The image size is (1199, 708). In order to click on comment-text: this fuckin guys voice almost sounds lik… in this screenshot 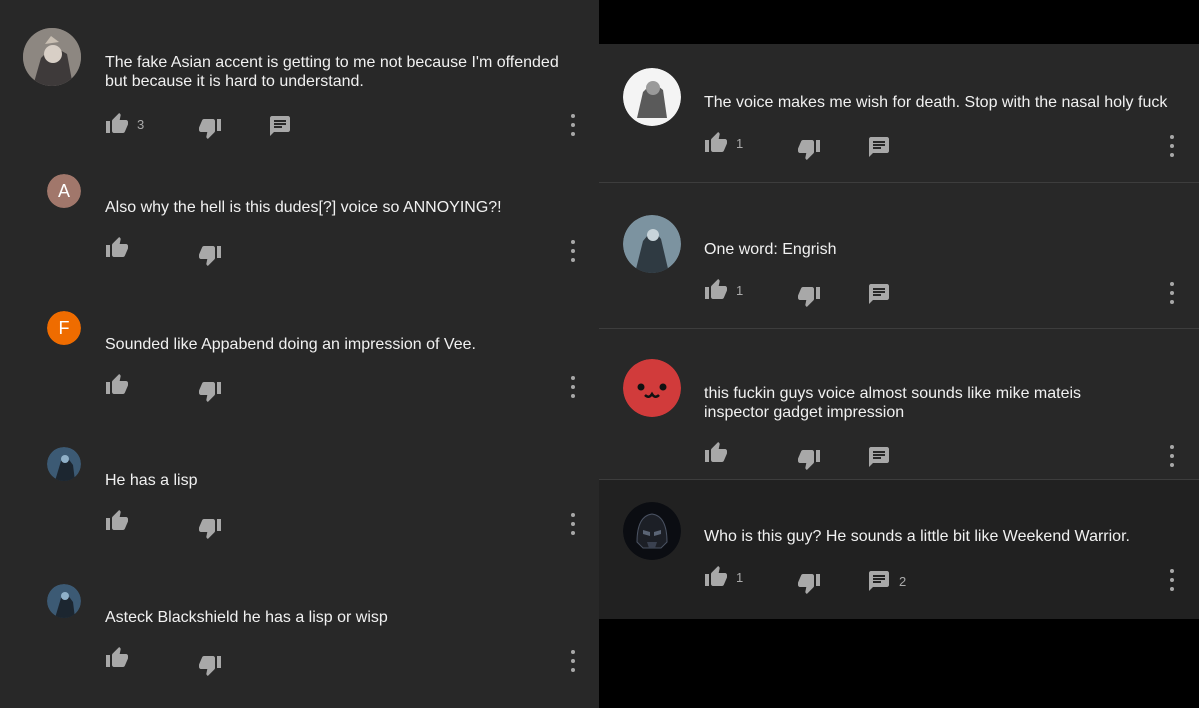, I will do `click(893, 403)`.